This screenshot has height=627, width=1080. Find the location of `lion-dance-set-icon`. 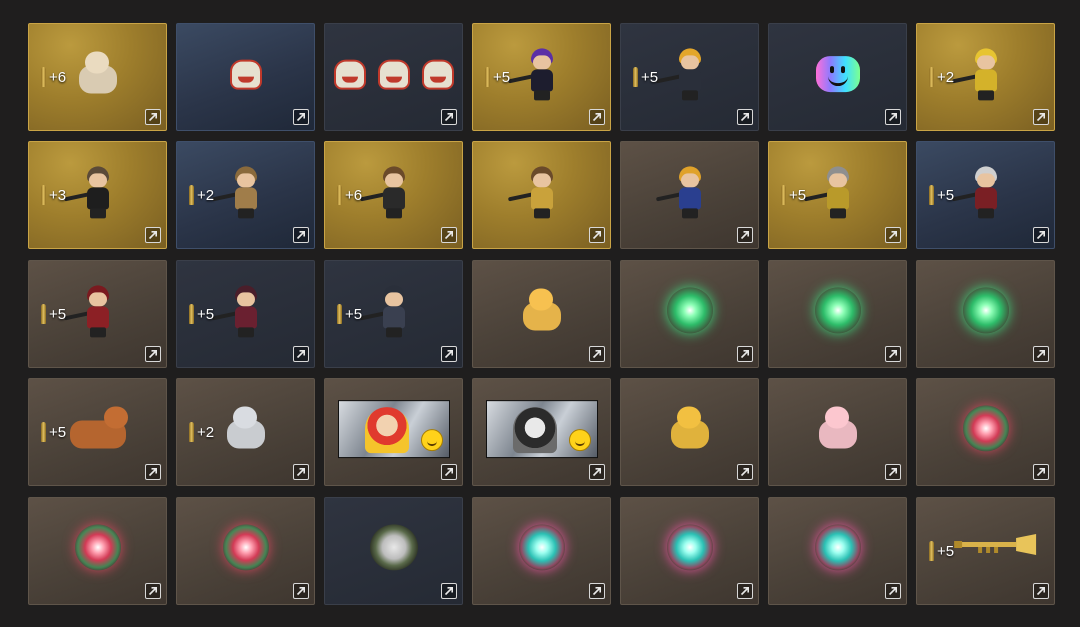

lion-dance-set-icon is located at coordinates (393, 74).